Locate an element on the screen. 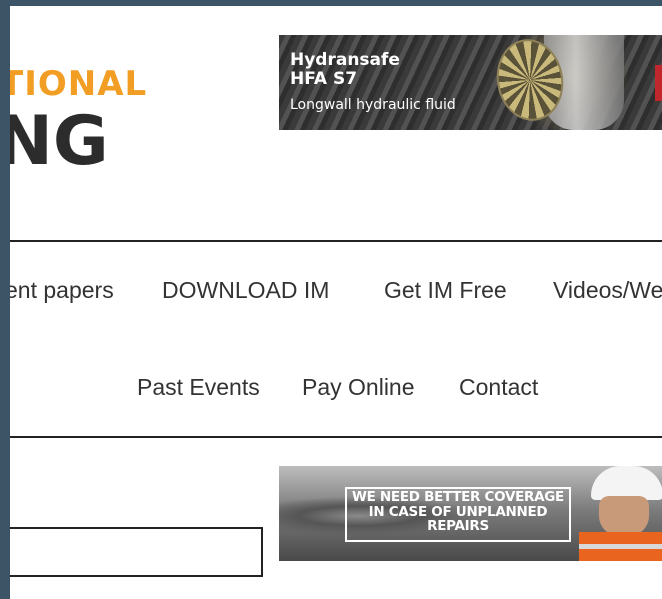  nav-item-get-im-free: Get IM Free is located at coordinates (445, 290).